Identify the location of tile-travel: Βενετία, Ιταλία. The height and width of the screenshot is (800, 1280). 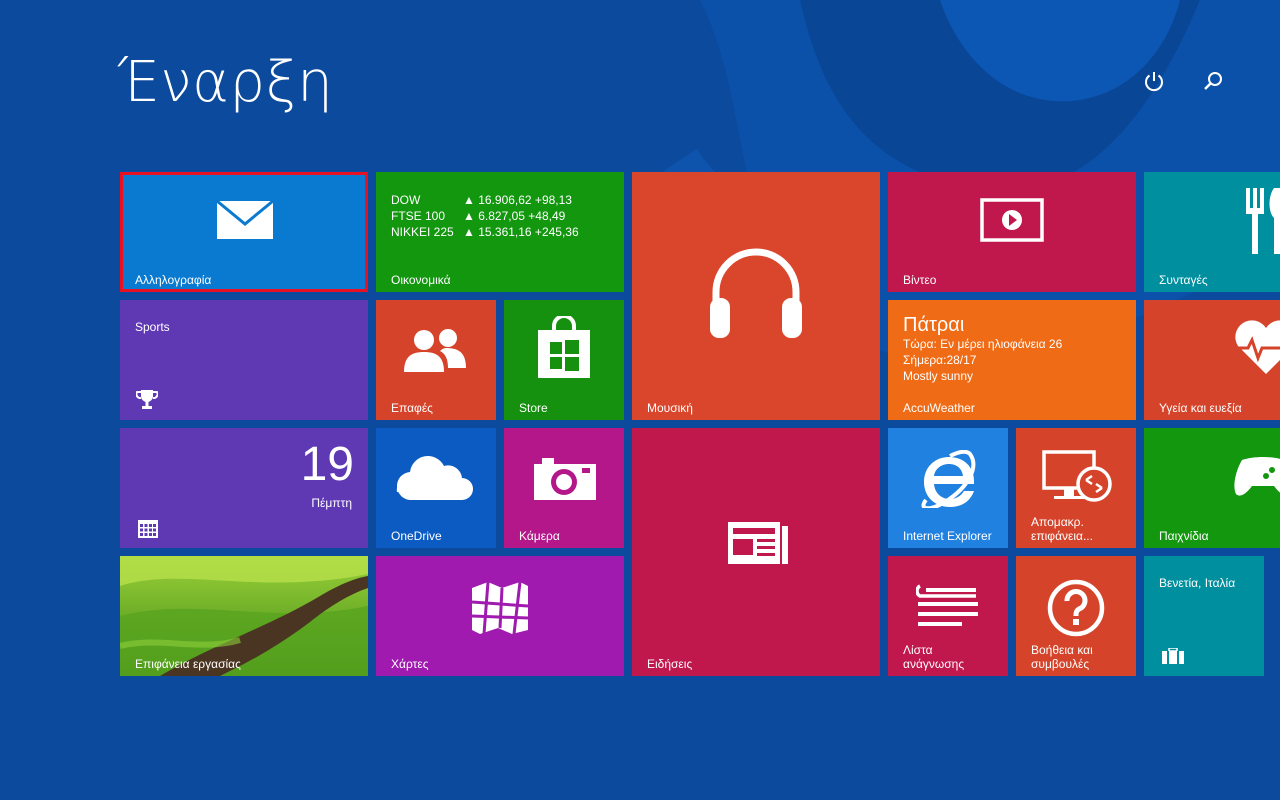
(1204, 616).